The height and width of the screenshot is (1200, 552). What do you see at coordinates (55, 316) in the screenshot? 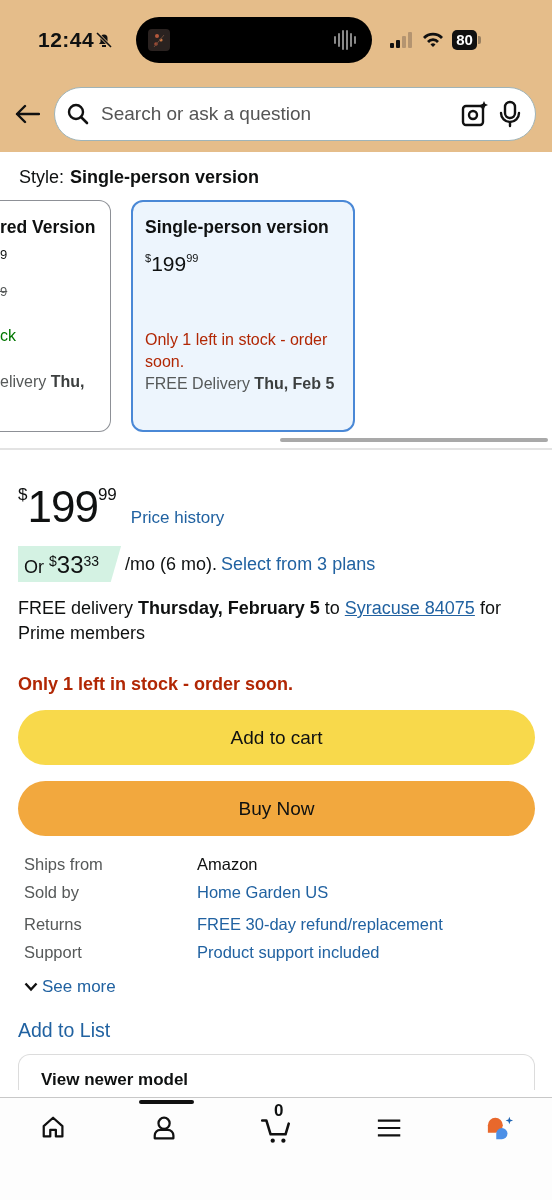
I see `style-option-card: red Version 9 9 ck elivery Thu,` at bounding box center [55, 316].